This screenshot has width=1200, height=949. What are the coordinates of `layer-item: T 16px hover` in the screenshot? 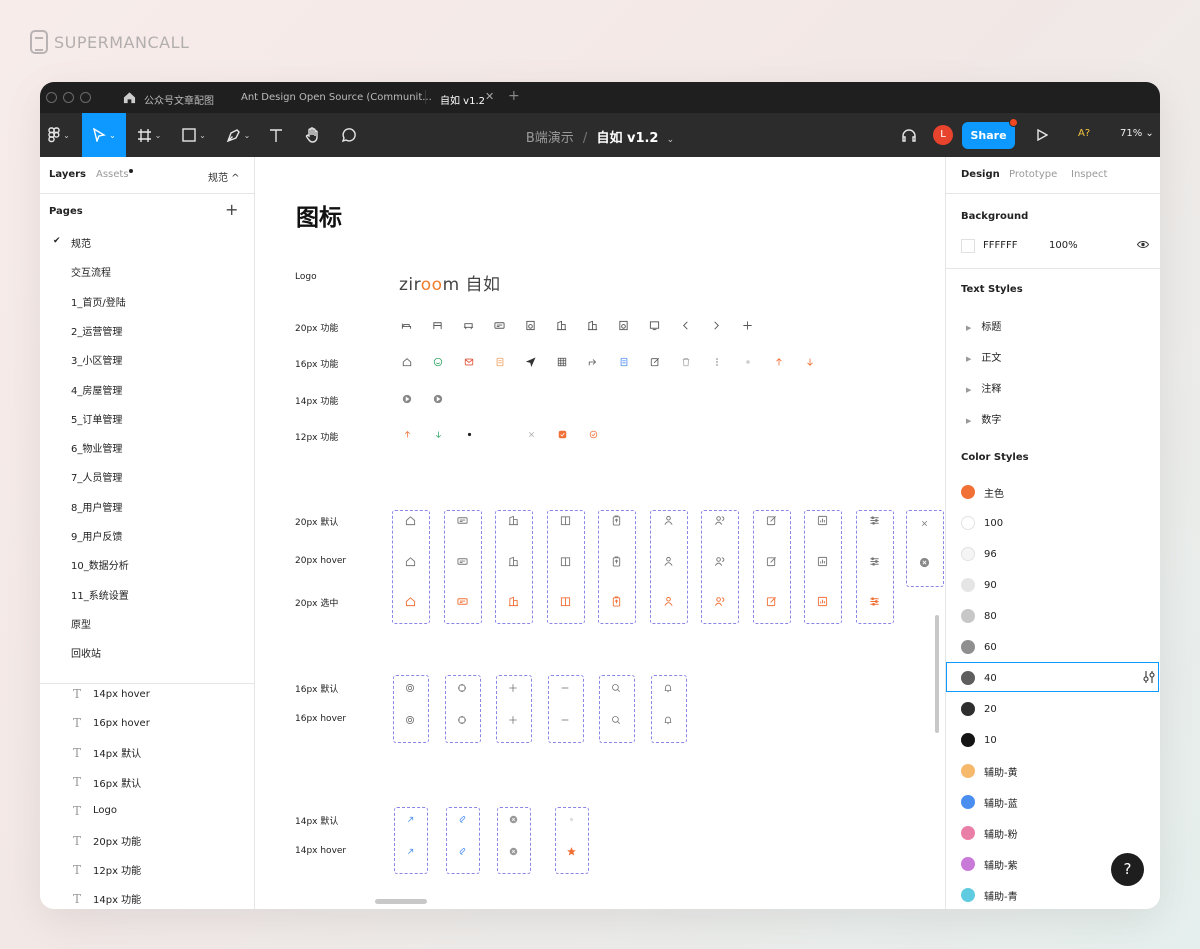 It's located at (111, 723).